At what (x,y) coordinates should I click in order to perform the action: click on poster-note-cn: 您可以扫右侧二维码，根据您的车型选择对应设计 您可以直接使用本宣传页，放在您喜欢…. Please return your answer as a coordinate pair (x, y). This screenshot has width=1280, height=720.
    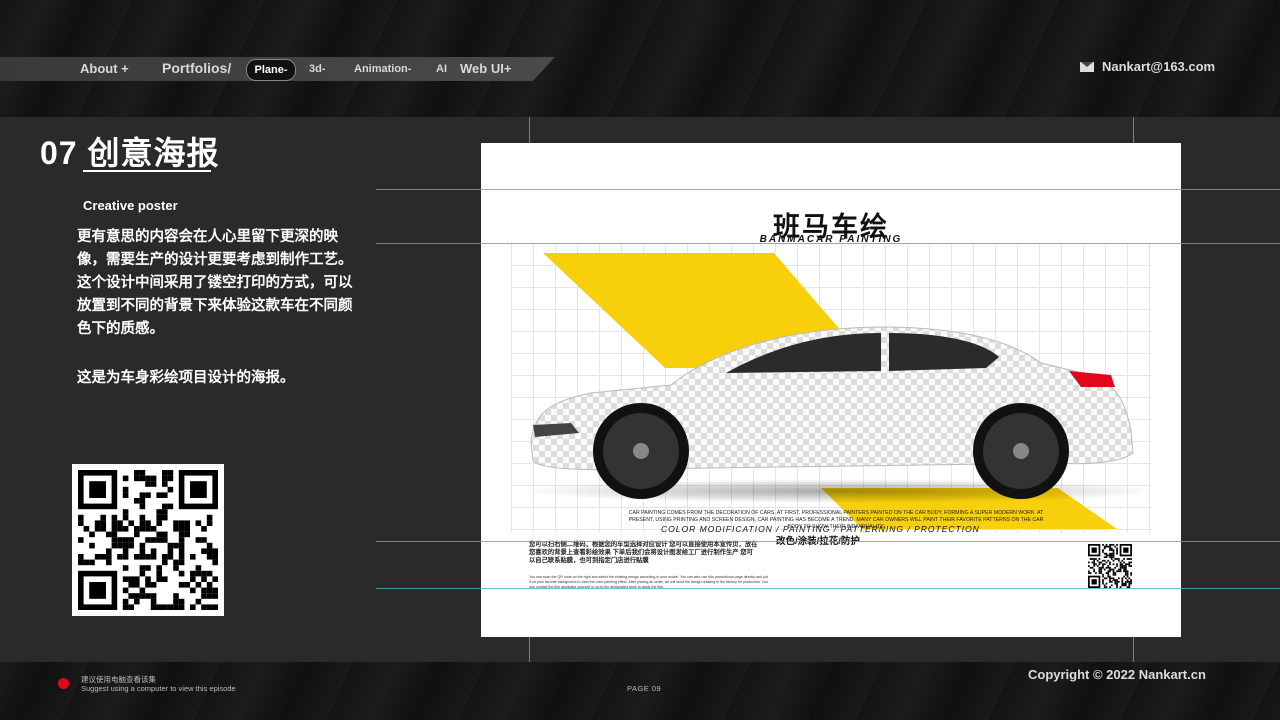
    Looking at the image, I should click on (643, 552).